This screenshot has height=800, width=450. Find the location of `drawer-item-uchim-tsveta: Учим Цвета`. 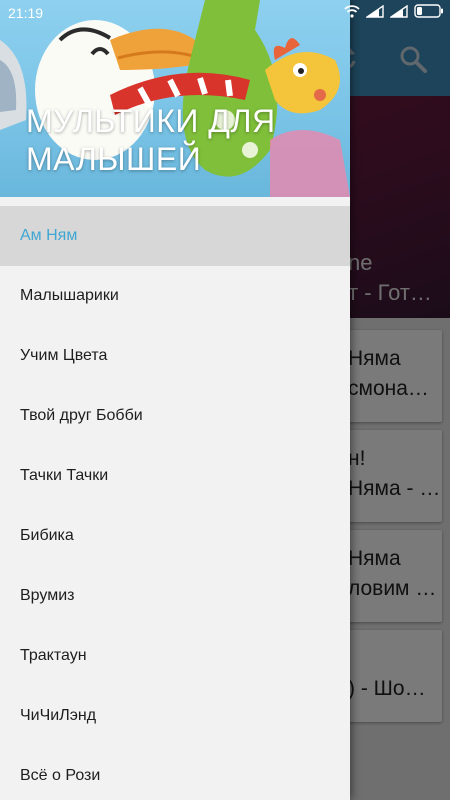

drawer-item-uchim-tsveta: Учим Цвета is located at coordinates (175, 356).